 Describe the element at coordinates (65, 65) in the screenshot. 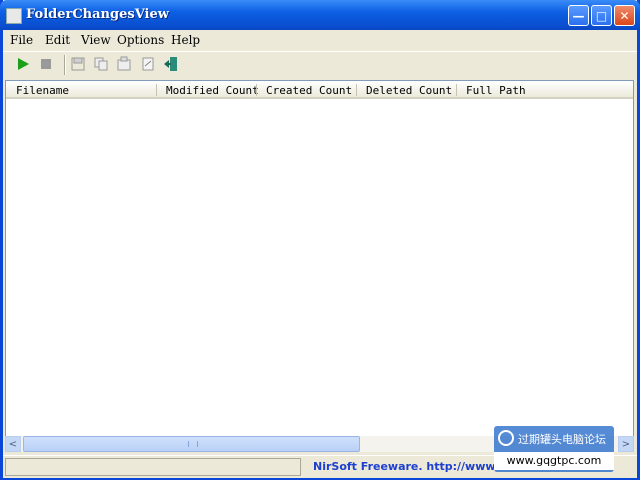

I see `toolbar-separator` at that location.